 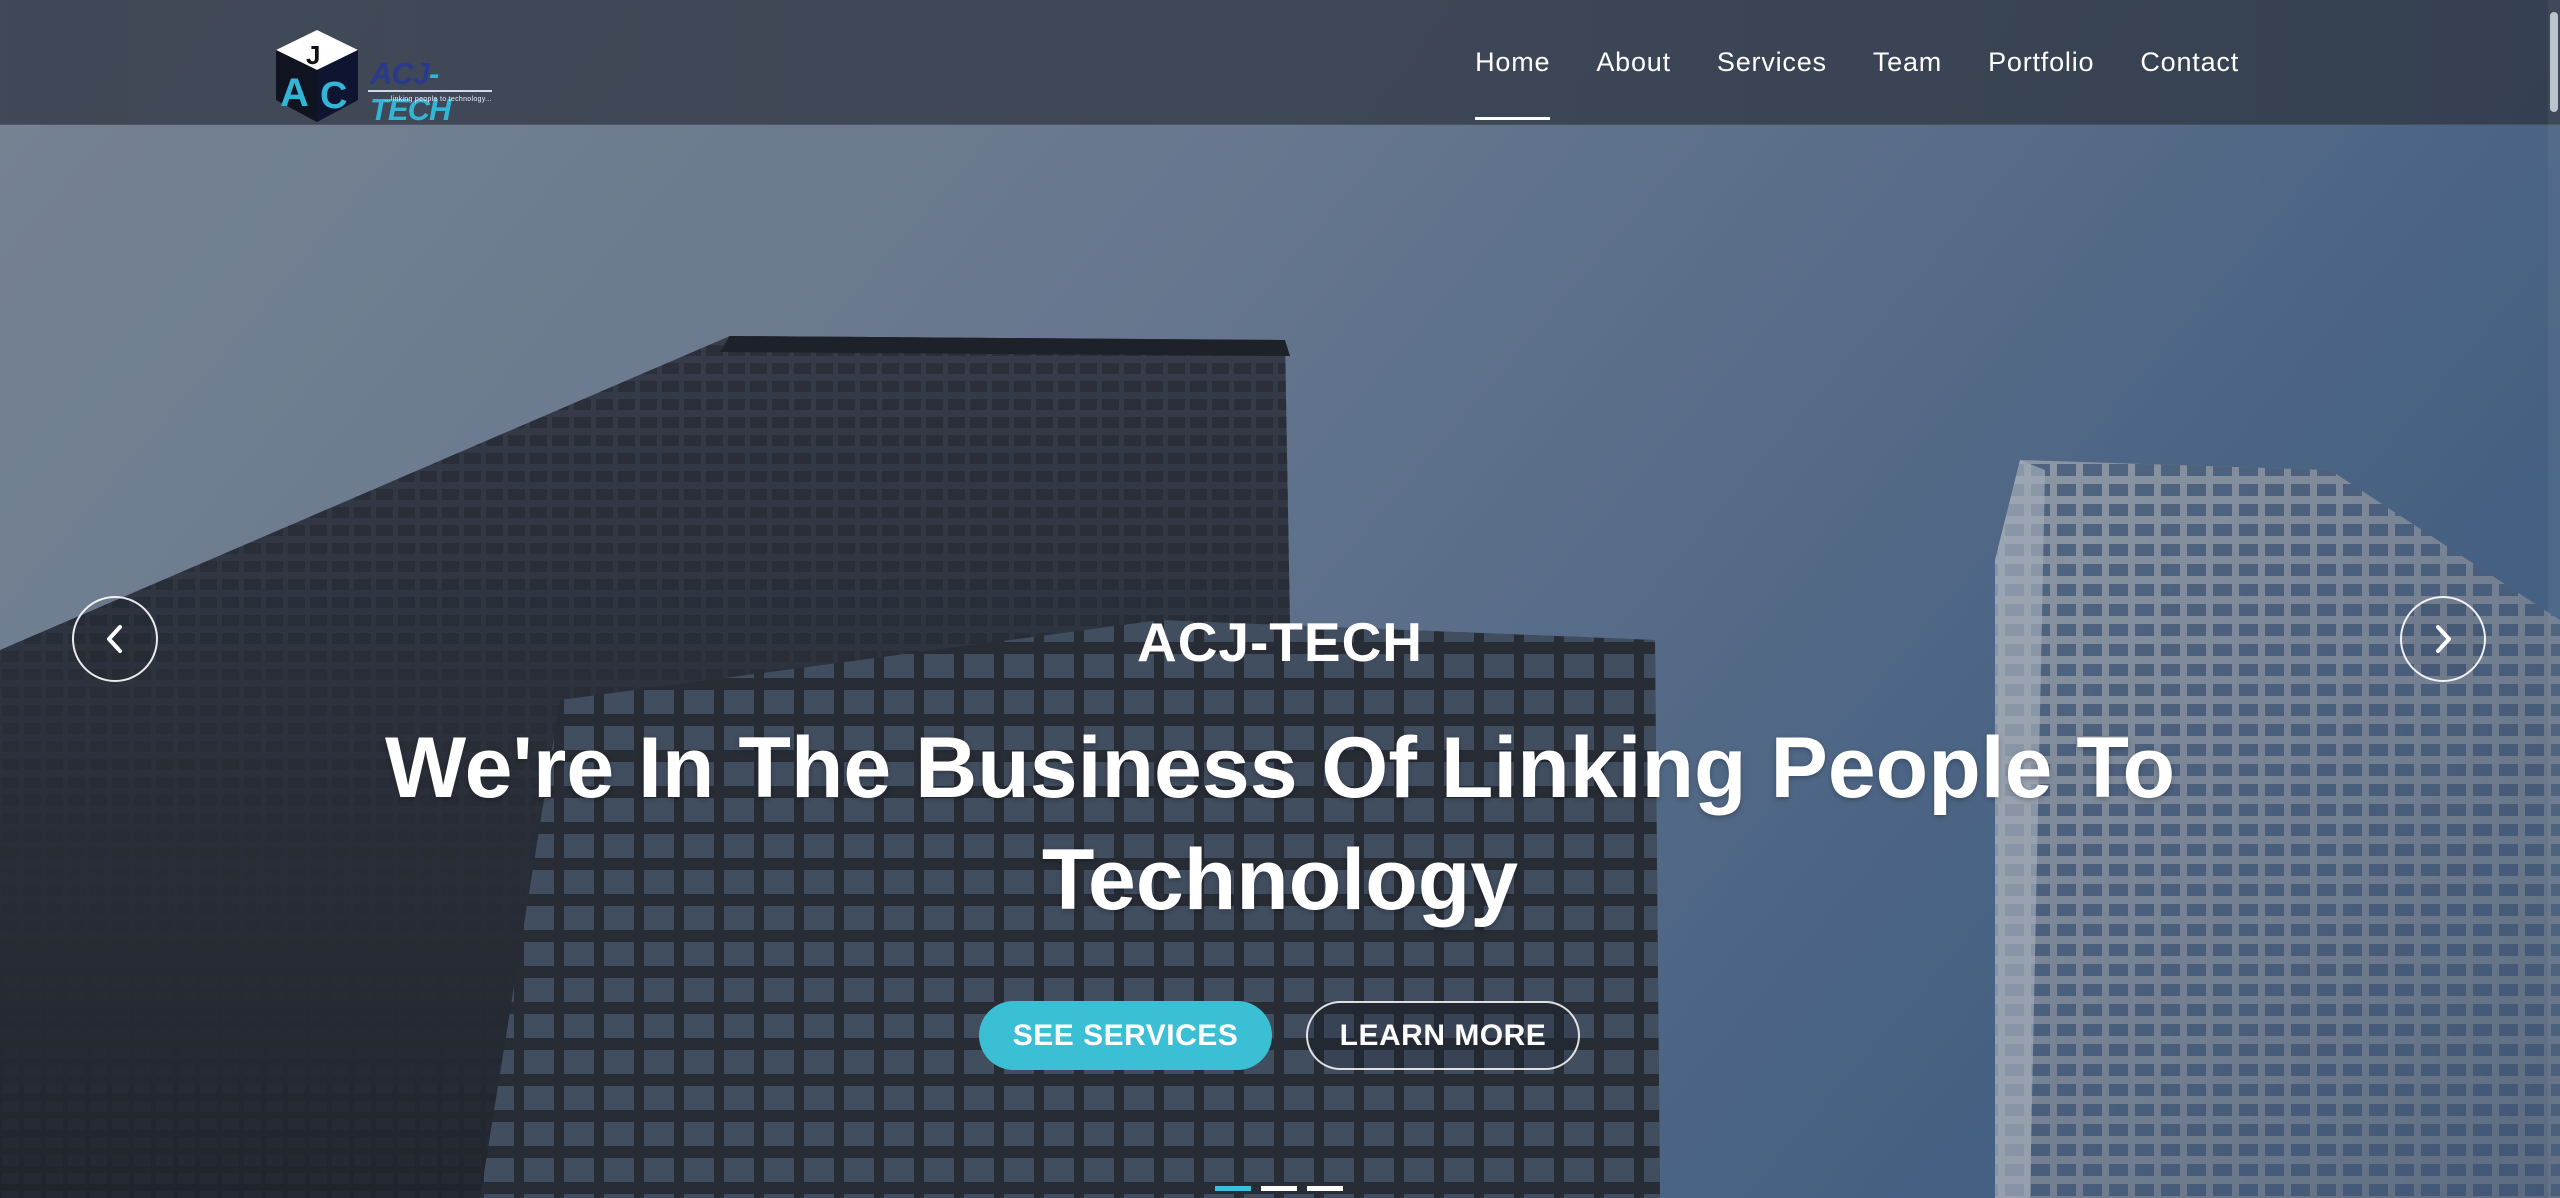 What do you see at coordinates (1125, 1035) in the screenshot?
I see `see-services-button: SEE SERVICES` at bounding box center [1125, 1035].